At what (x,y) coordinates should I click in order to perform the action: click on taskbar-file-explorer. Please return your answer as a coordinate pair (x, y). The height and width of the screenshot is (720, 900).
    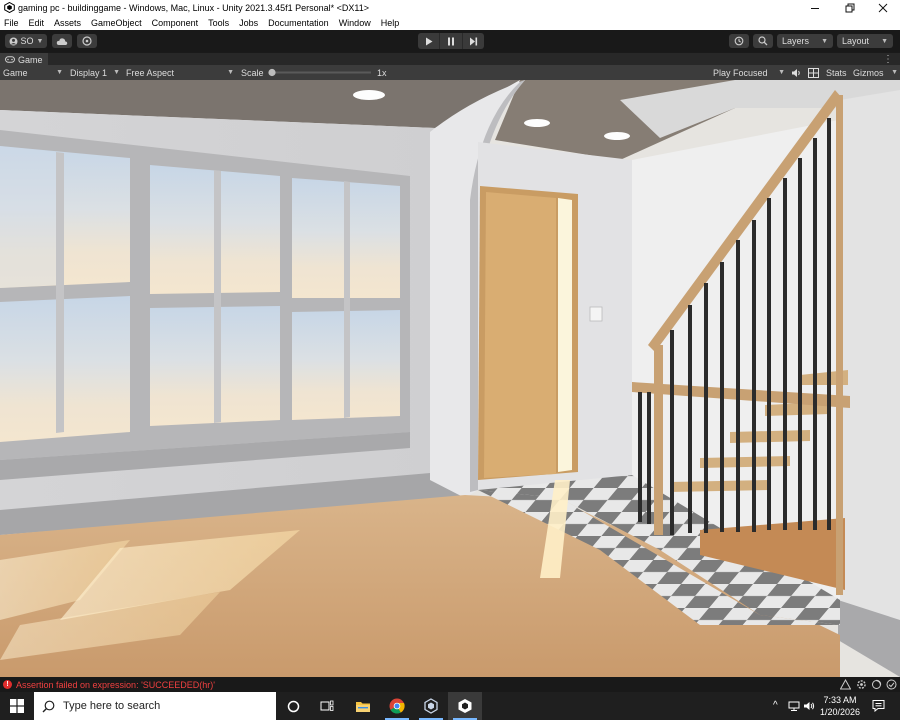
    Looking at the image, I should click on (363, 706).